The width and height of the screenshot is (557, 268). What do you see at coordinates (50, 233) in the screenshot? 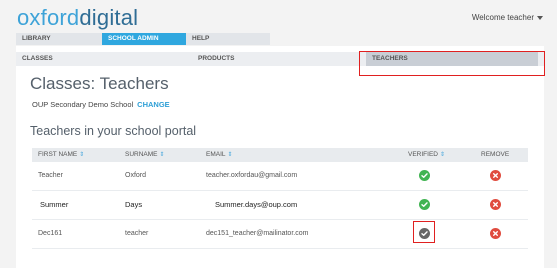
I see `cell-first-name: Dec161` at bounding box center [50, 233].